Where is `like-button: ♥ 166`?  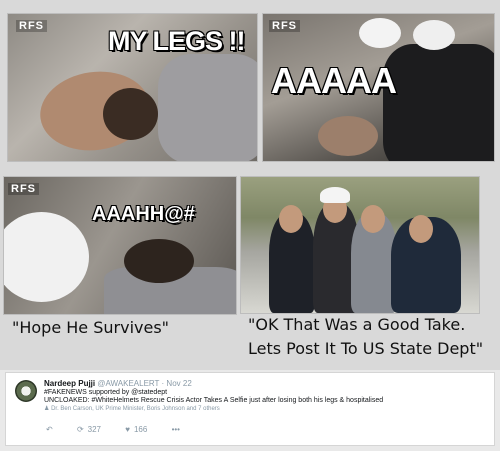 like-button: ♥ 166 is located at coordinates (136, 429).